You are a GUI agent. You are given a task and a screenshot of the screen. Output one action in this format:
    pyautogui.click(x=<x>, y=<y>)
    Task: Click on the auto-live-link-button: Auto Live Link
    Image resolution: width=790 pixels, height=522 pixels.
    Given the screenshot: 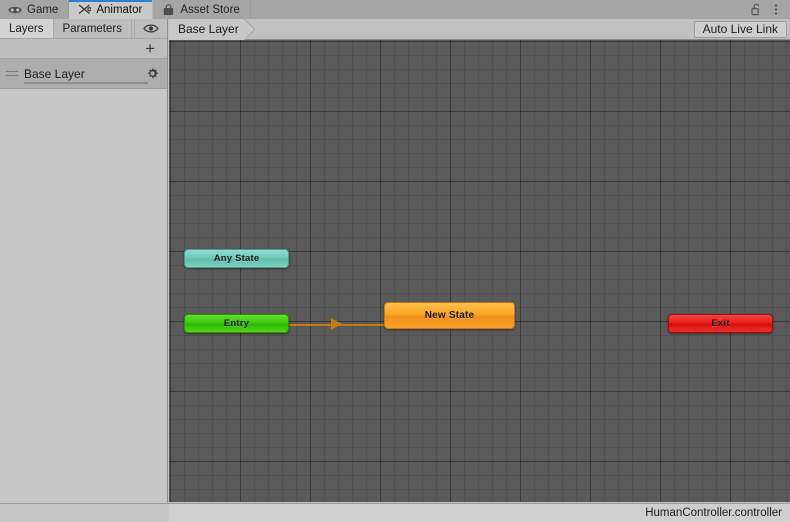 What is the action you would take?
    pyautogui.click(x=740, y=29)
    